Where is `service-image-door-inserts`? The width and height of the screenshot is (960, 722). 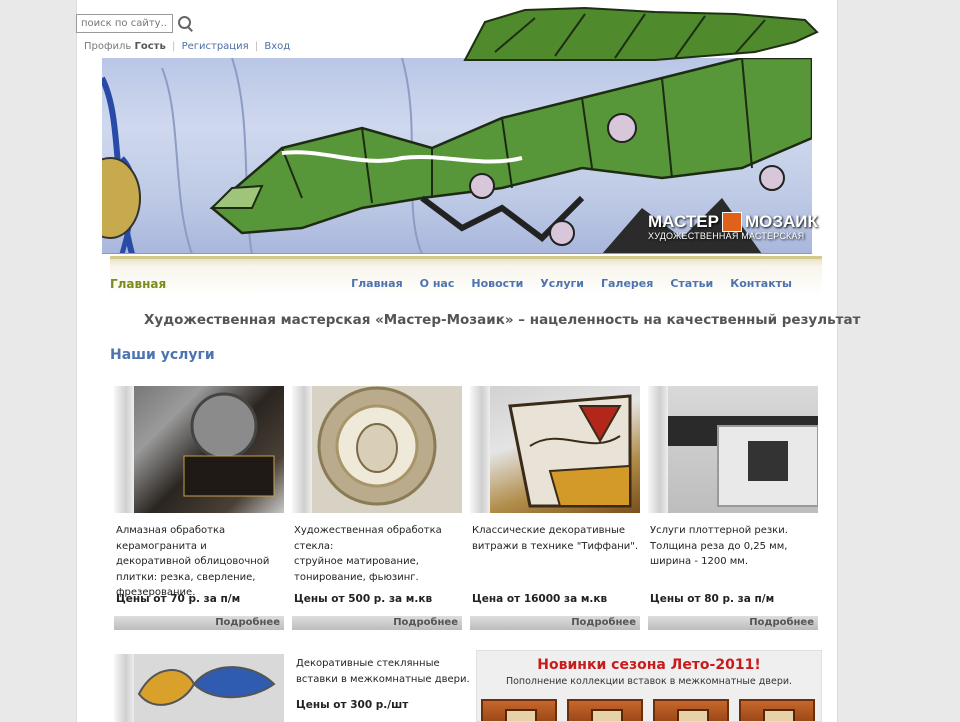
service-image-door-inserts is located at coordinates (199, 688).